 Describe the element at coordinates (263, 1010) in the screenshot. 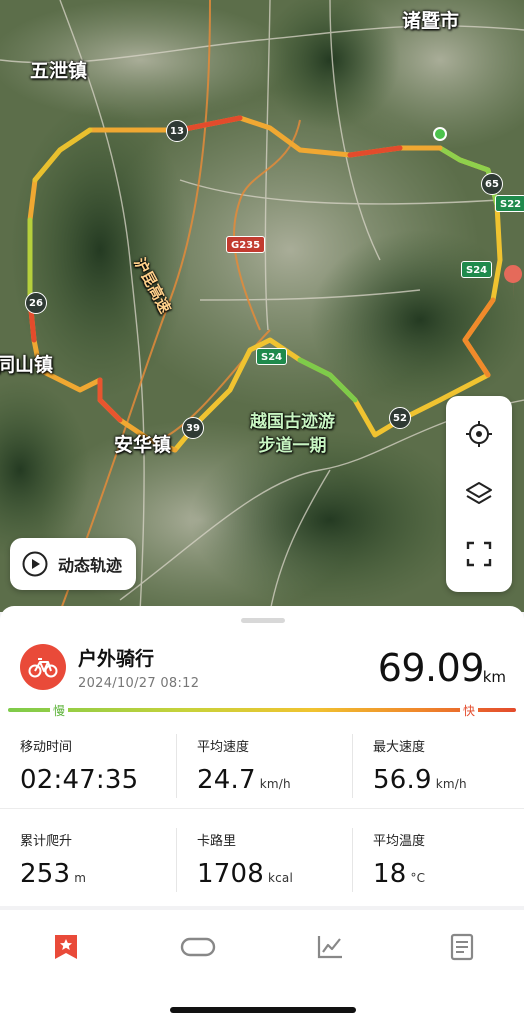

I see `home-indicator` at that location.